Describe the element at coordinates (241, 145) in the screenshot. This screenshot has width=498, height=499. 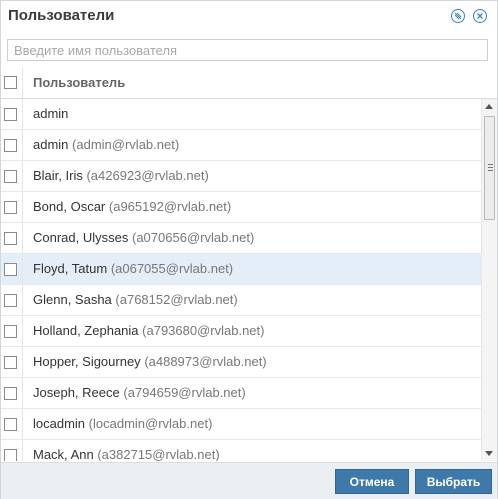
I see `user-row: admin (admin@rvlab.net)` at that location.